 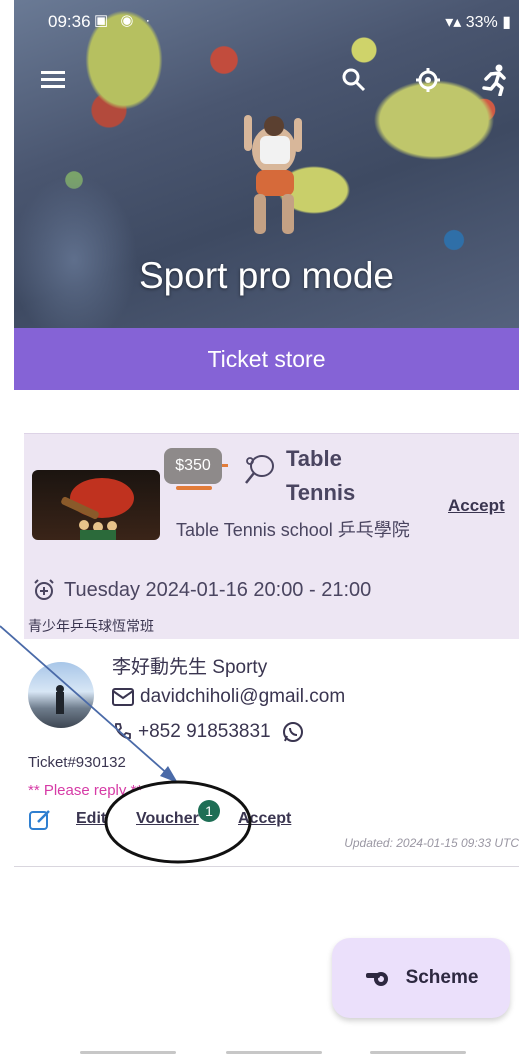 I want to click on voucher-link: Voucher, so click(x=167, y=819).